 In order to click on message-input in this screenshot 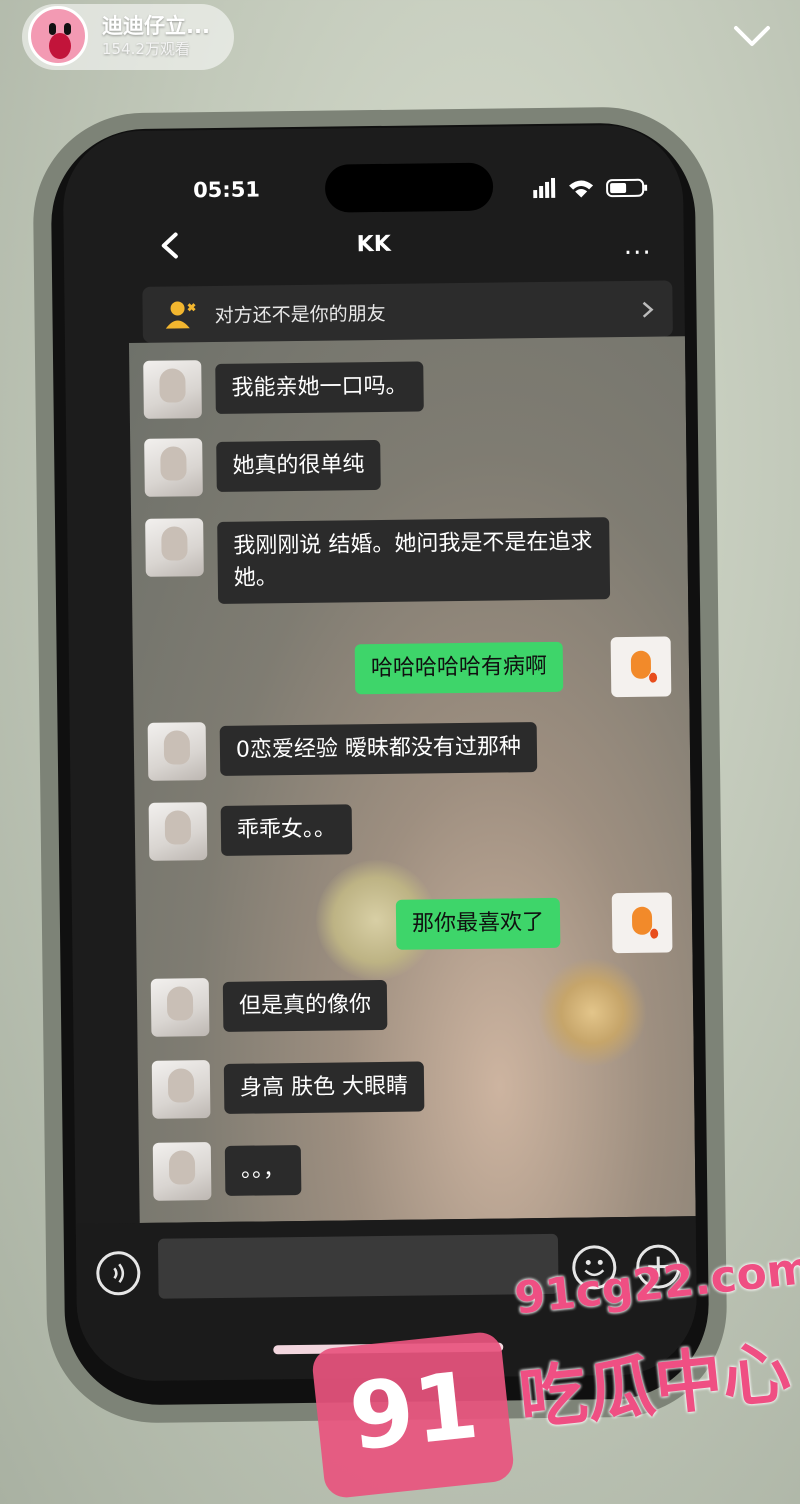, I will do `click(358, 1266)`.